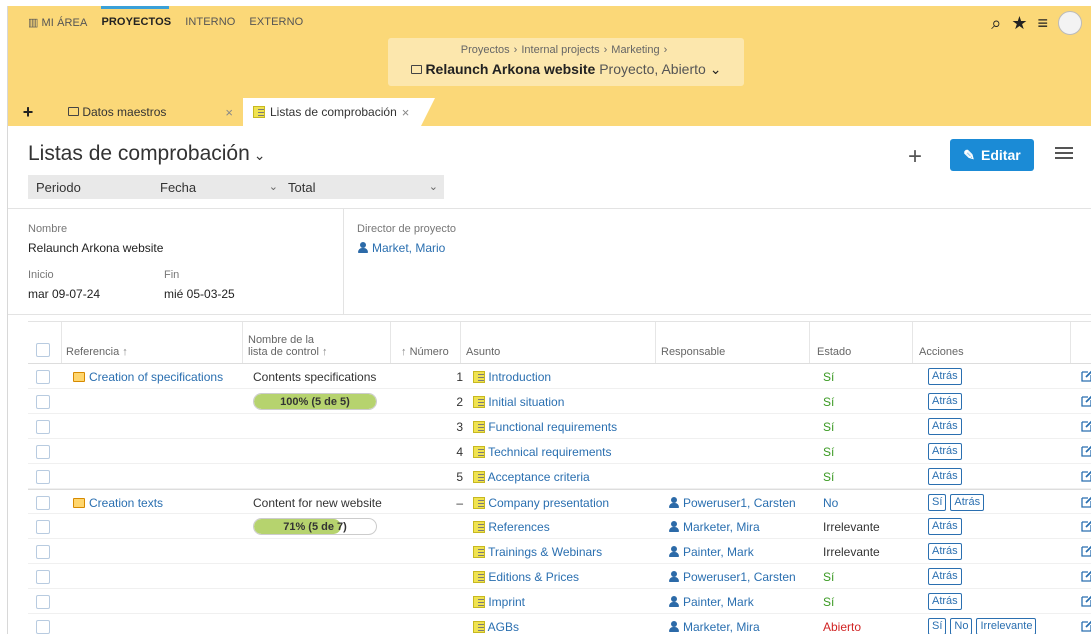 The image size is (1091, 634). I want to click on tab-listas: Listas de comprobación ×, so click(339, 112).